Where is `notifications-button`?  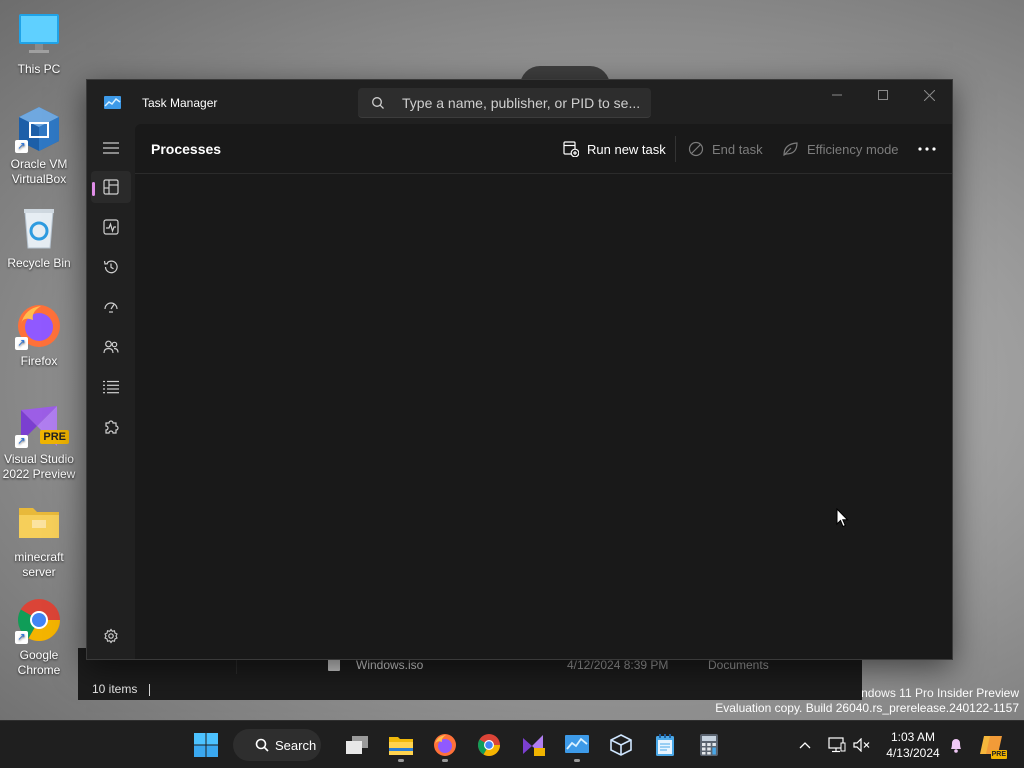
notifications-button is located at coordinates (956, 745).